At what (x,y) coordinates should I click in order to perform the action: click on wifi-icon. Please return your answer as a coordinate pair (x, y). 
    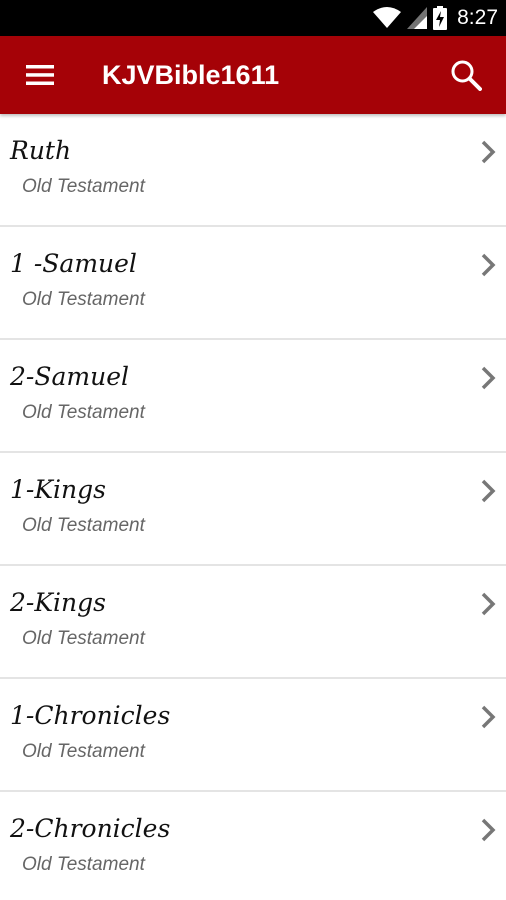
    Looking at the image, I should click on (387, 17).